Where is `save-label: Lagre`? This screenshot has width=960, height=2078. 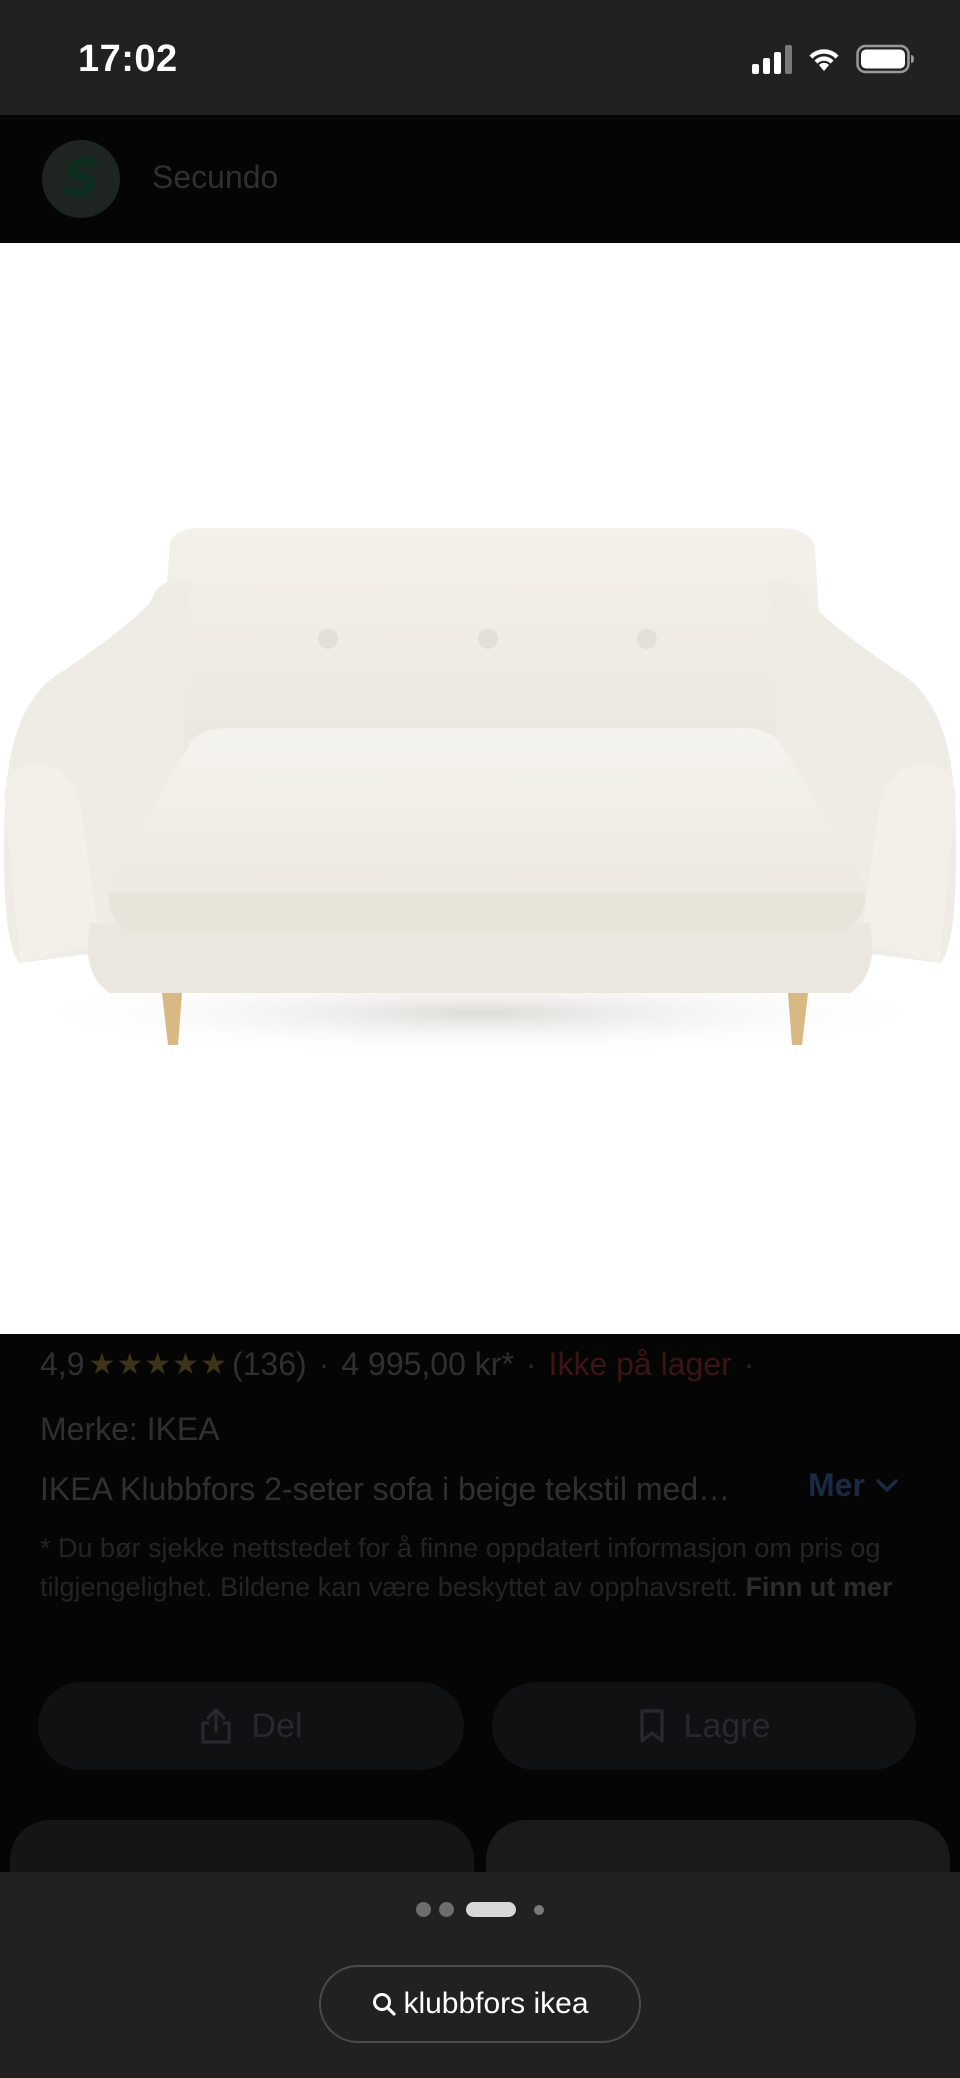
save-label: Lagre is located at coordinates (727, 1725).